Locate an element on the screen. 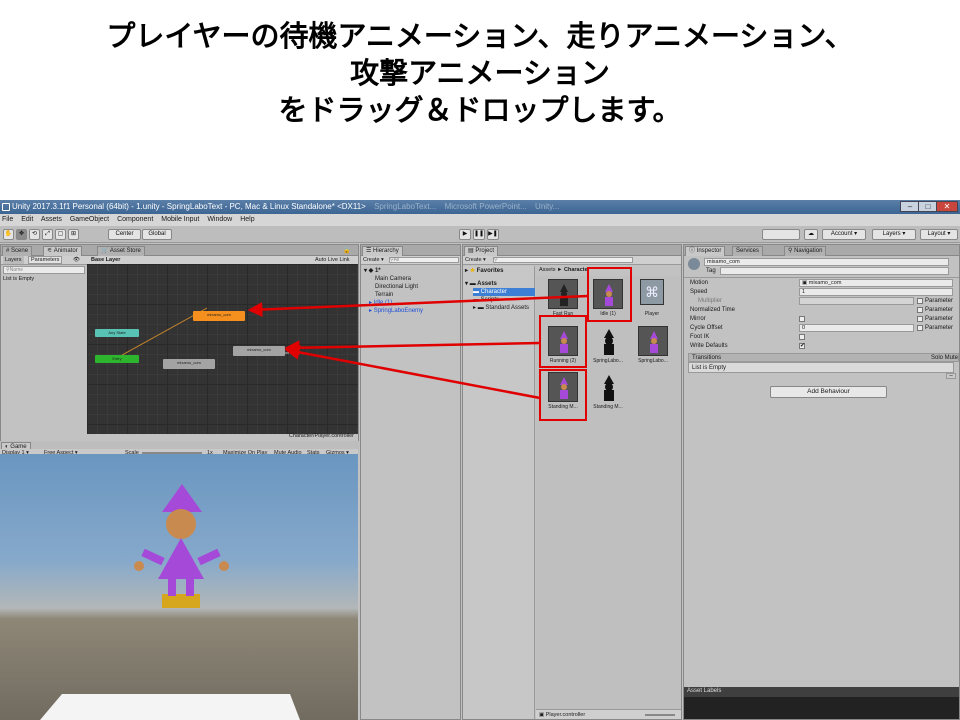  annotation-arrow-idle is located at coordinates (418, 305).